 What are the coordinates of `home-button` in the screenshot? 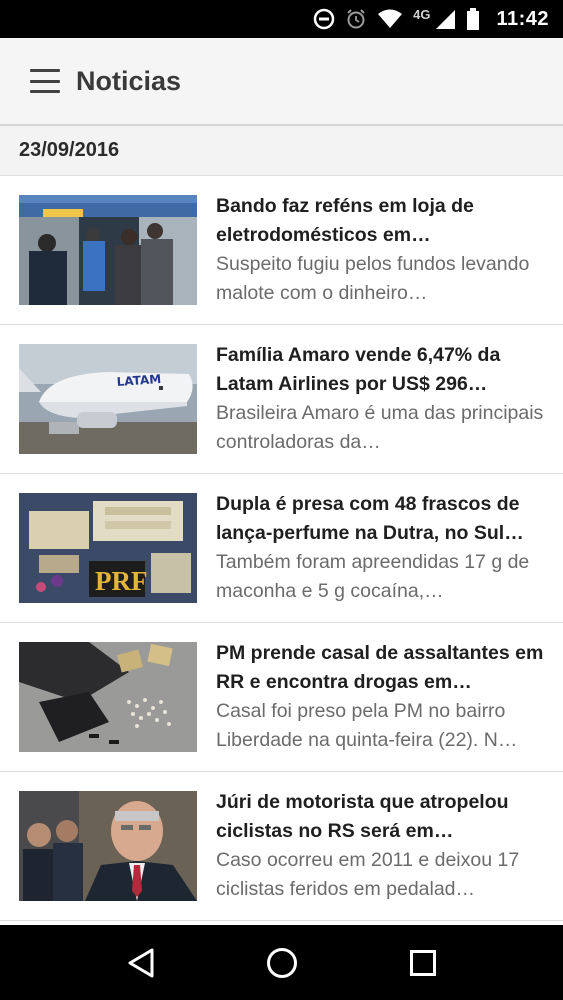 It's located at (282, 963).